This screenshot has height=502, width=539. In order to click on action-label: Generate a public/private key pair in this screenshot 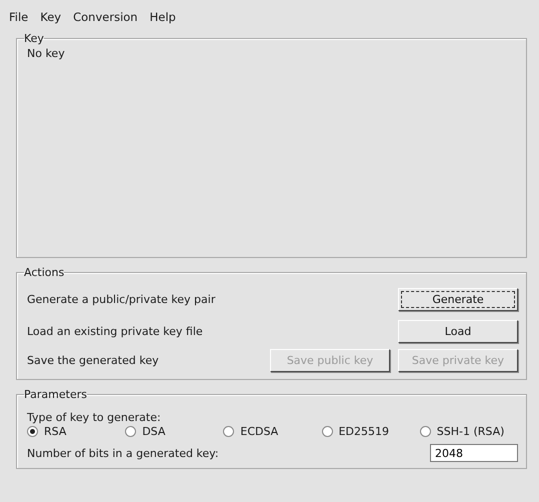, I will do `click(121, 299)`.